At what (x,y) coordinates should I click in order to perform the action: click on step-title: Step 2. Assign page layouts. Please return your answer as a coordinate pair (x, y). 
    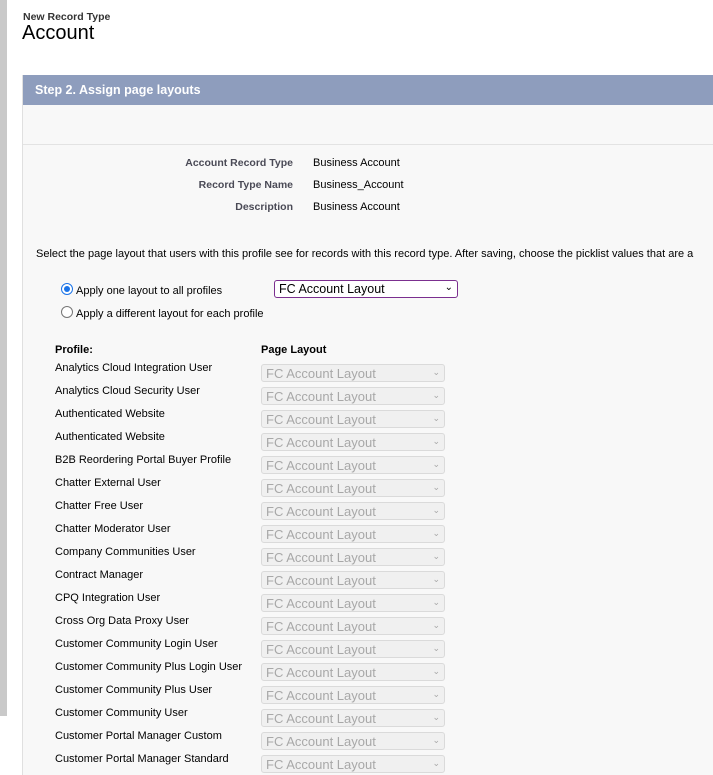
    Looking at the image, I should click on (118, 90).